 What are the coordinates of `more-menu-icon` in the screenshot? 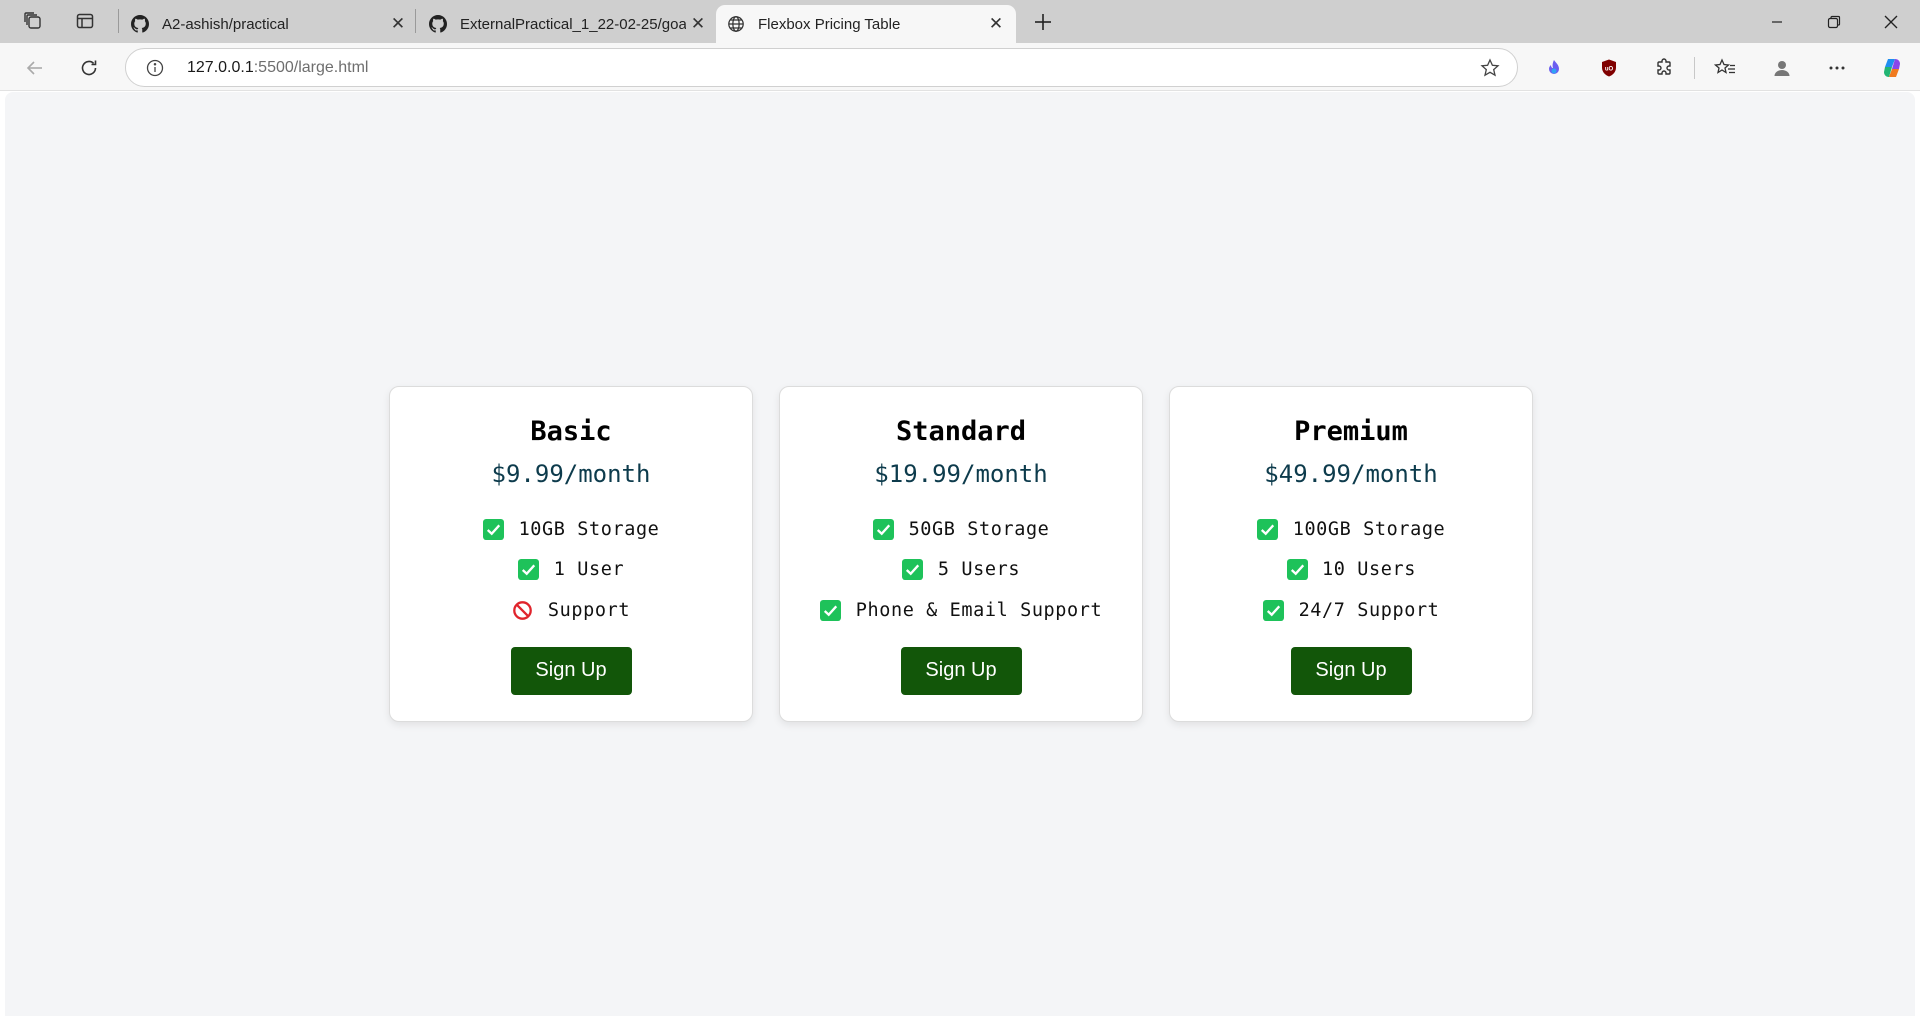 It's located at (1837, 68).